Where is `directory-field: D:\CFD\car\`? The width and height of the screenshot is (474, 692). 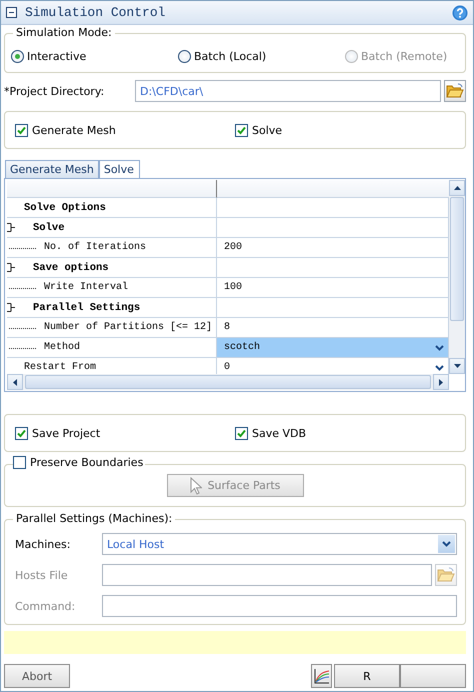 directory-field: D:\CFD\car\ is located at coordinates (288, 91).